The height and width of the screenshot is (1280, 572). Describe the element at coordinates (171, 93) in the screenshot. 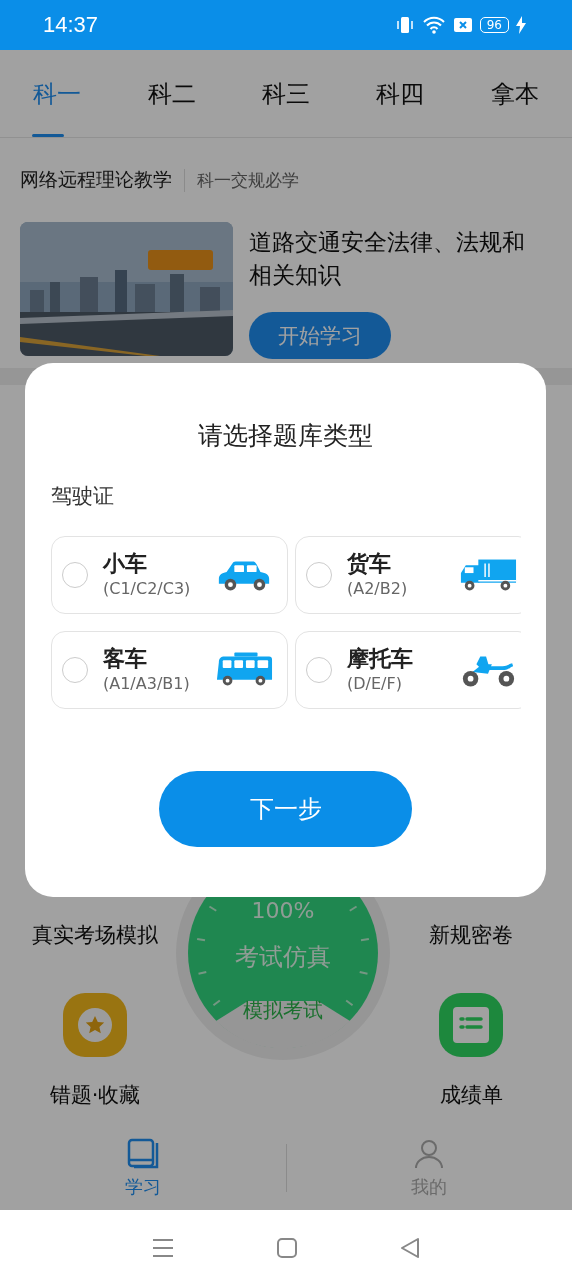

I see `tab: 科二` at that location.